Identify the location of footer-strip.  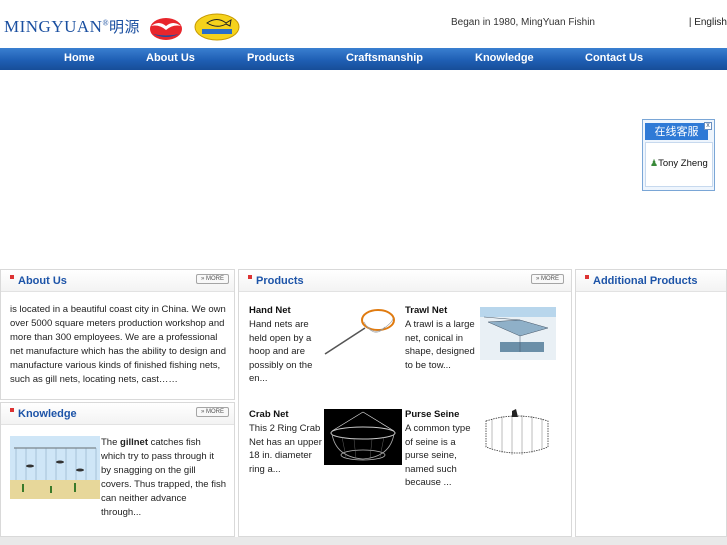
(363, 541).